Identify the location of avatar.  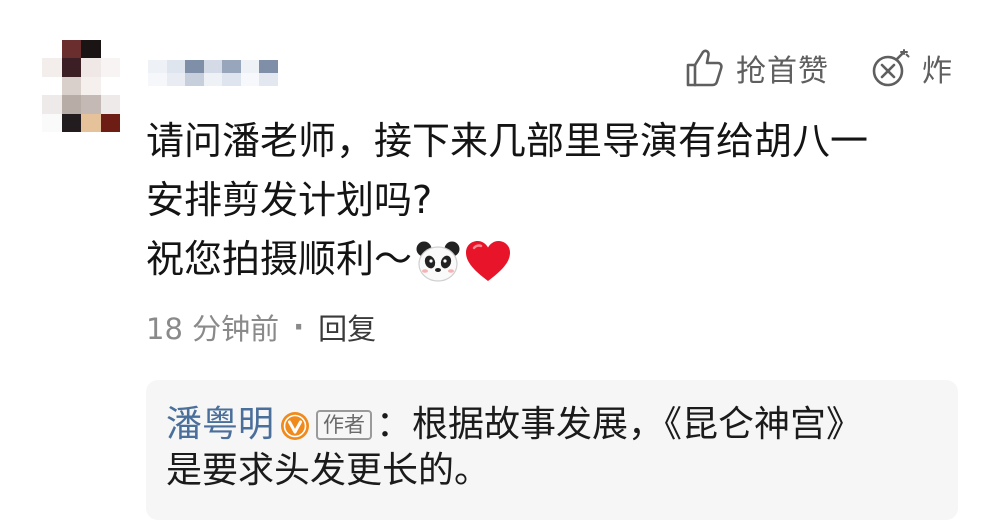
(81, 86).